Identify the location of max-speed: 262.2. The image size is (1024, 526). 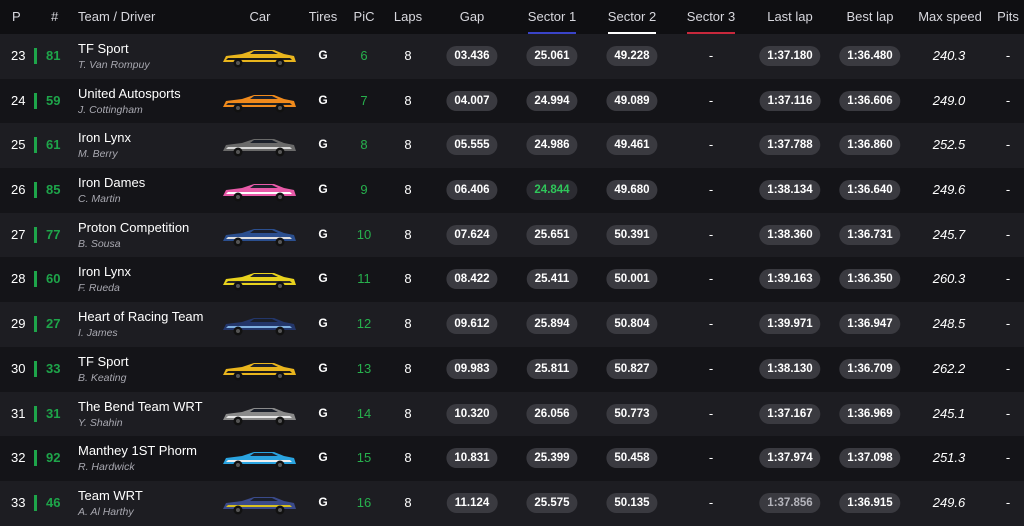
(949, 368).